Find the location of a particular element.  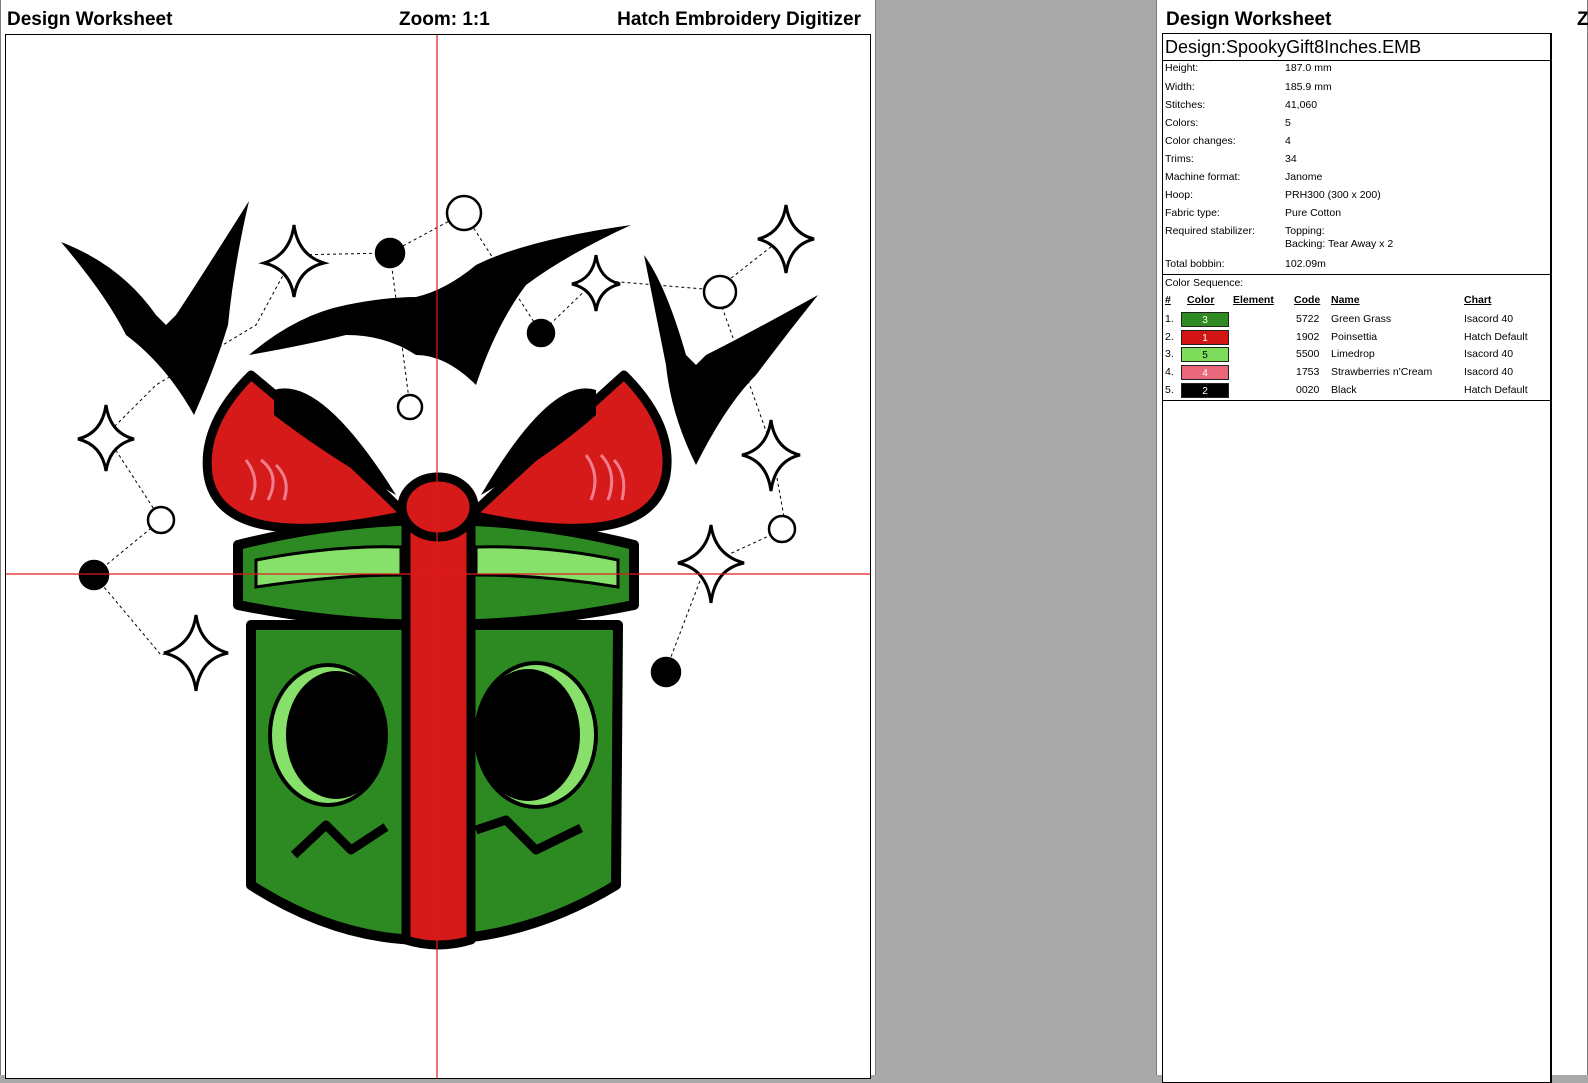

zoom-indicator: Zoom: 1:1 is located at coordinates (444, 20).